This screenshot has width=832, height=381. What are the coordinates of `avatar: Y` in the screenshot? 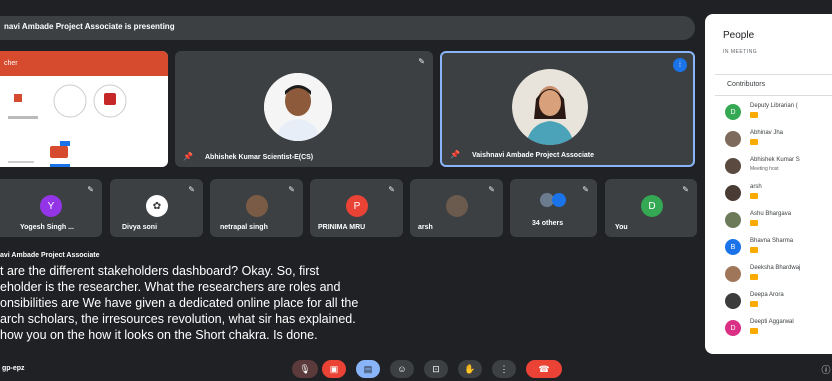 It's located at (51, 206).